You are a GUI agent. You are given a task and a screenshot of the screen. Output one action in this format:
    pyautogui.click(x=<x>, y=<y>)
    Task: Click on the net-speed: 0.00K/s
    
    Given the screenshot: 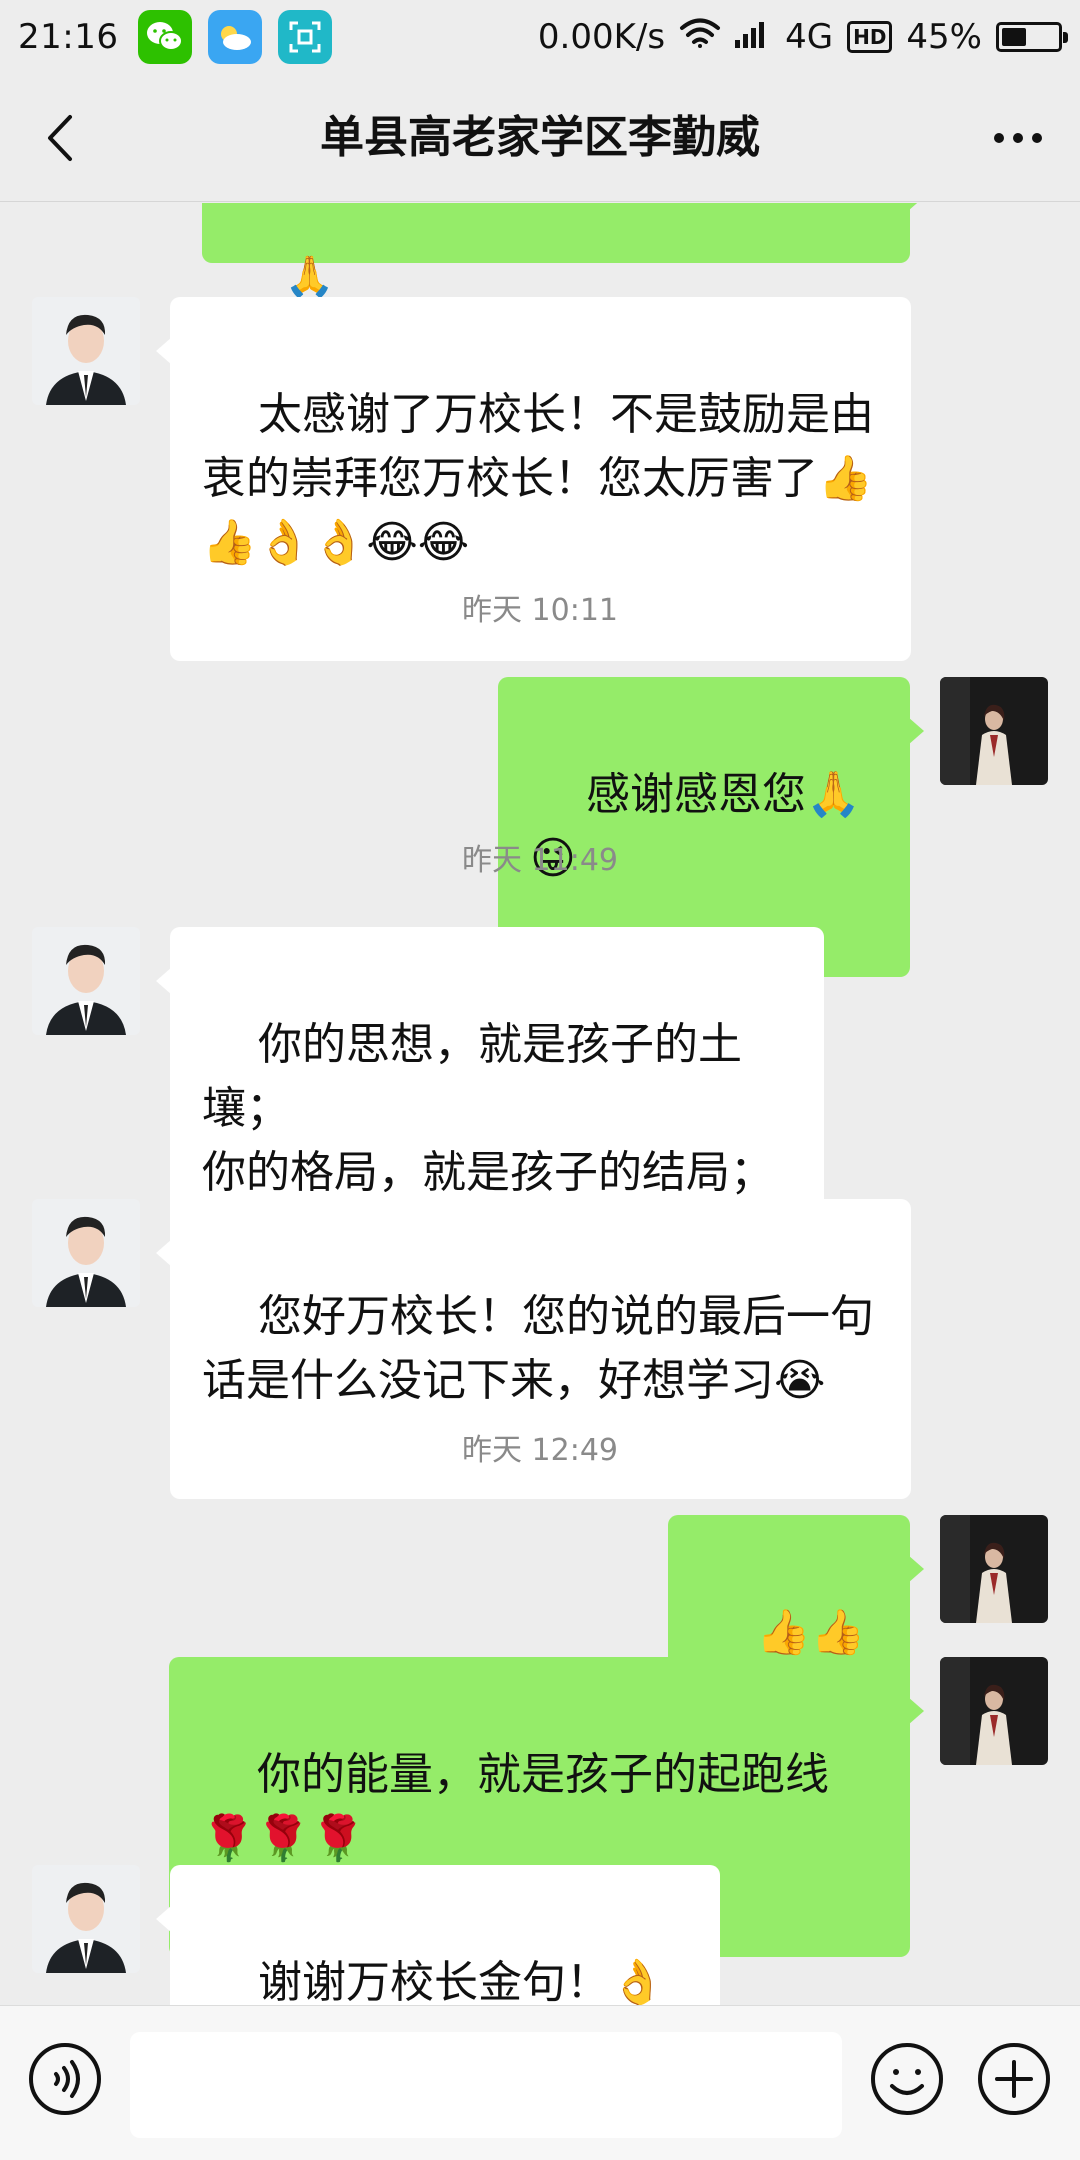 What is the action you would take?
    pyautogui.click(x=601, y=37)
    